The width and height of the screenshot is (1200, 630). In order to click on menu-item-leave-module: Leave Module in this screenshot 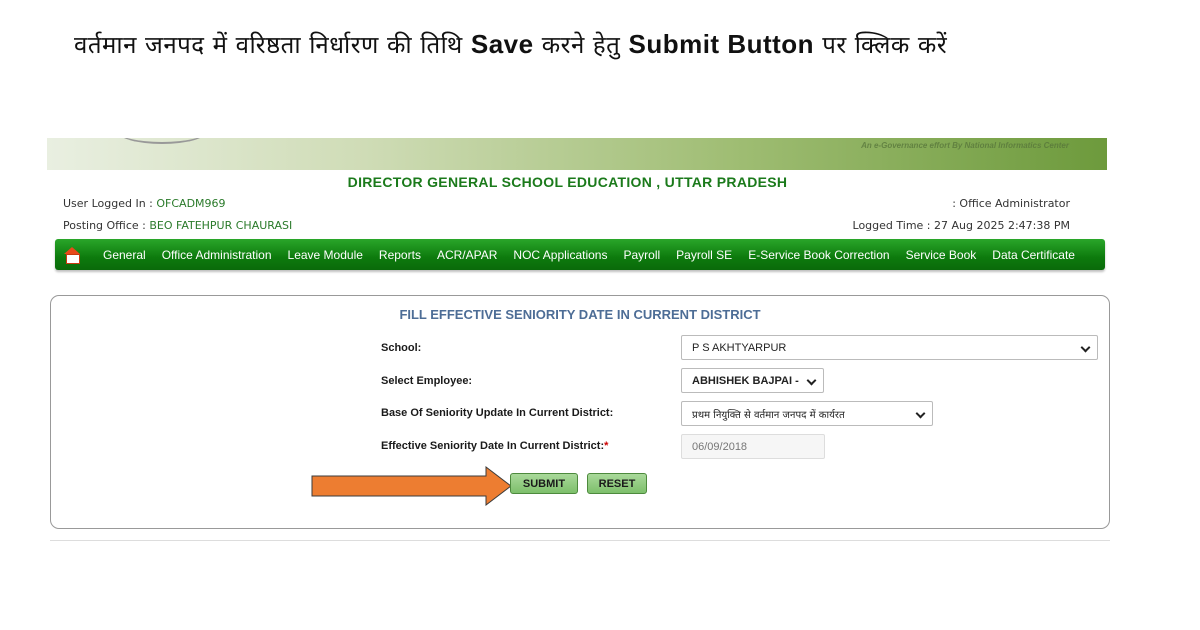, I will do `click(325, 255)`.